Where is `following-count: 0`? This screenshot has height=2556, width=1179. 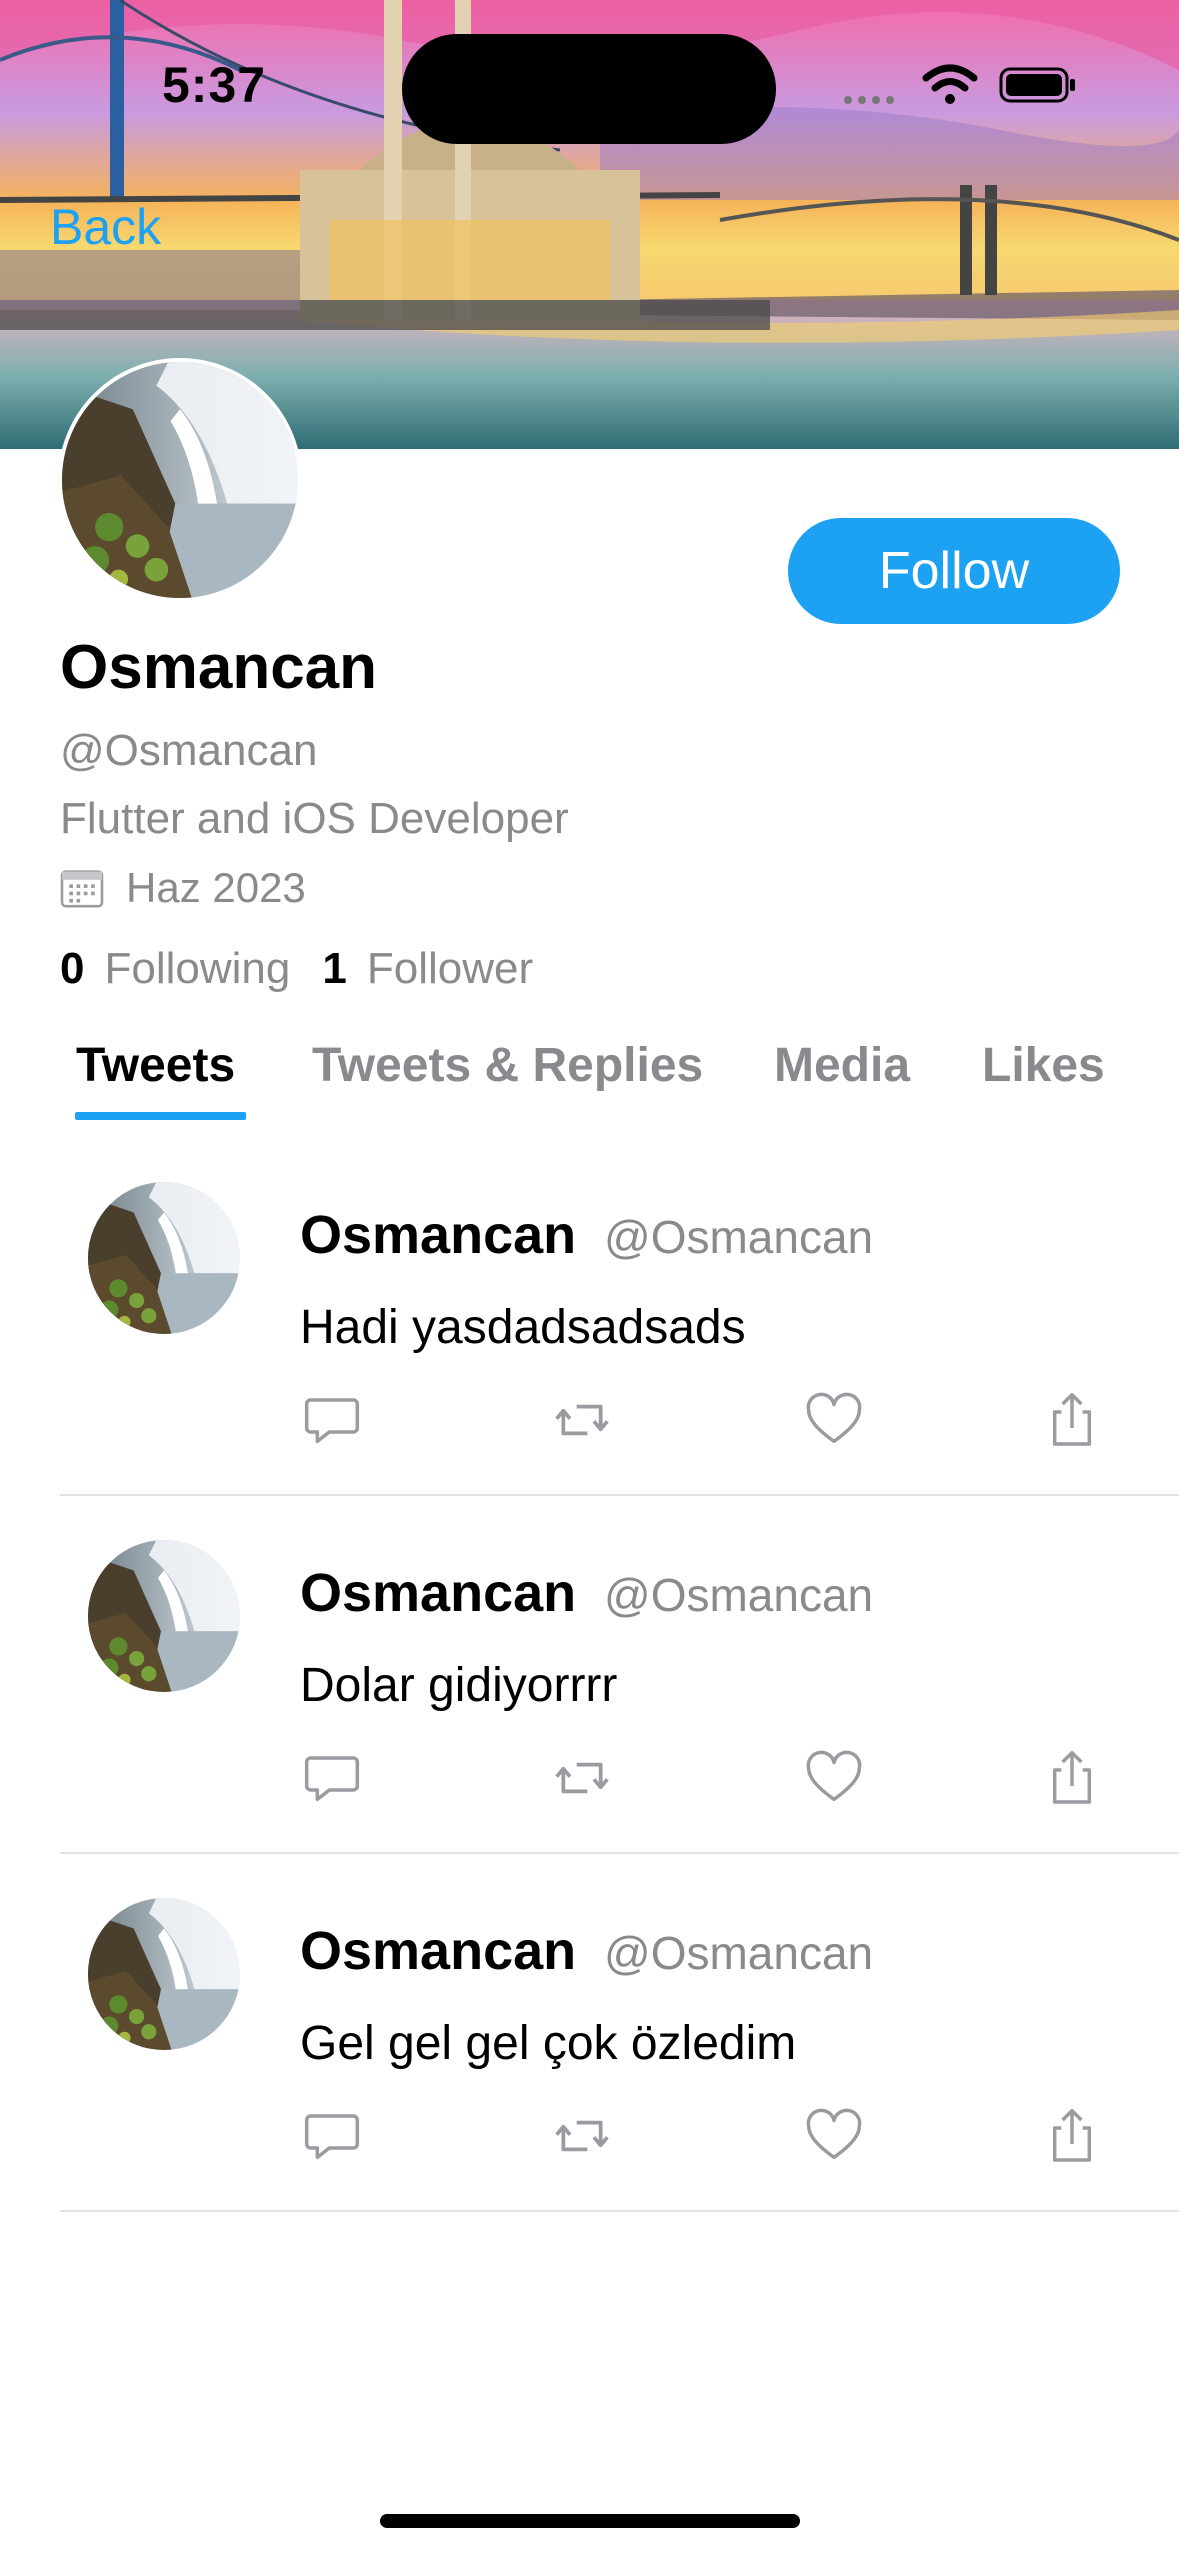
following-count: 0 is located at coordinates (72, 969).